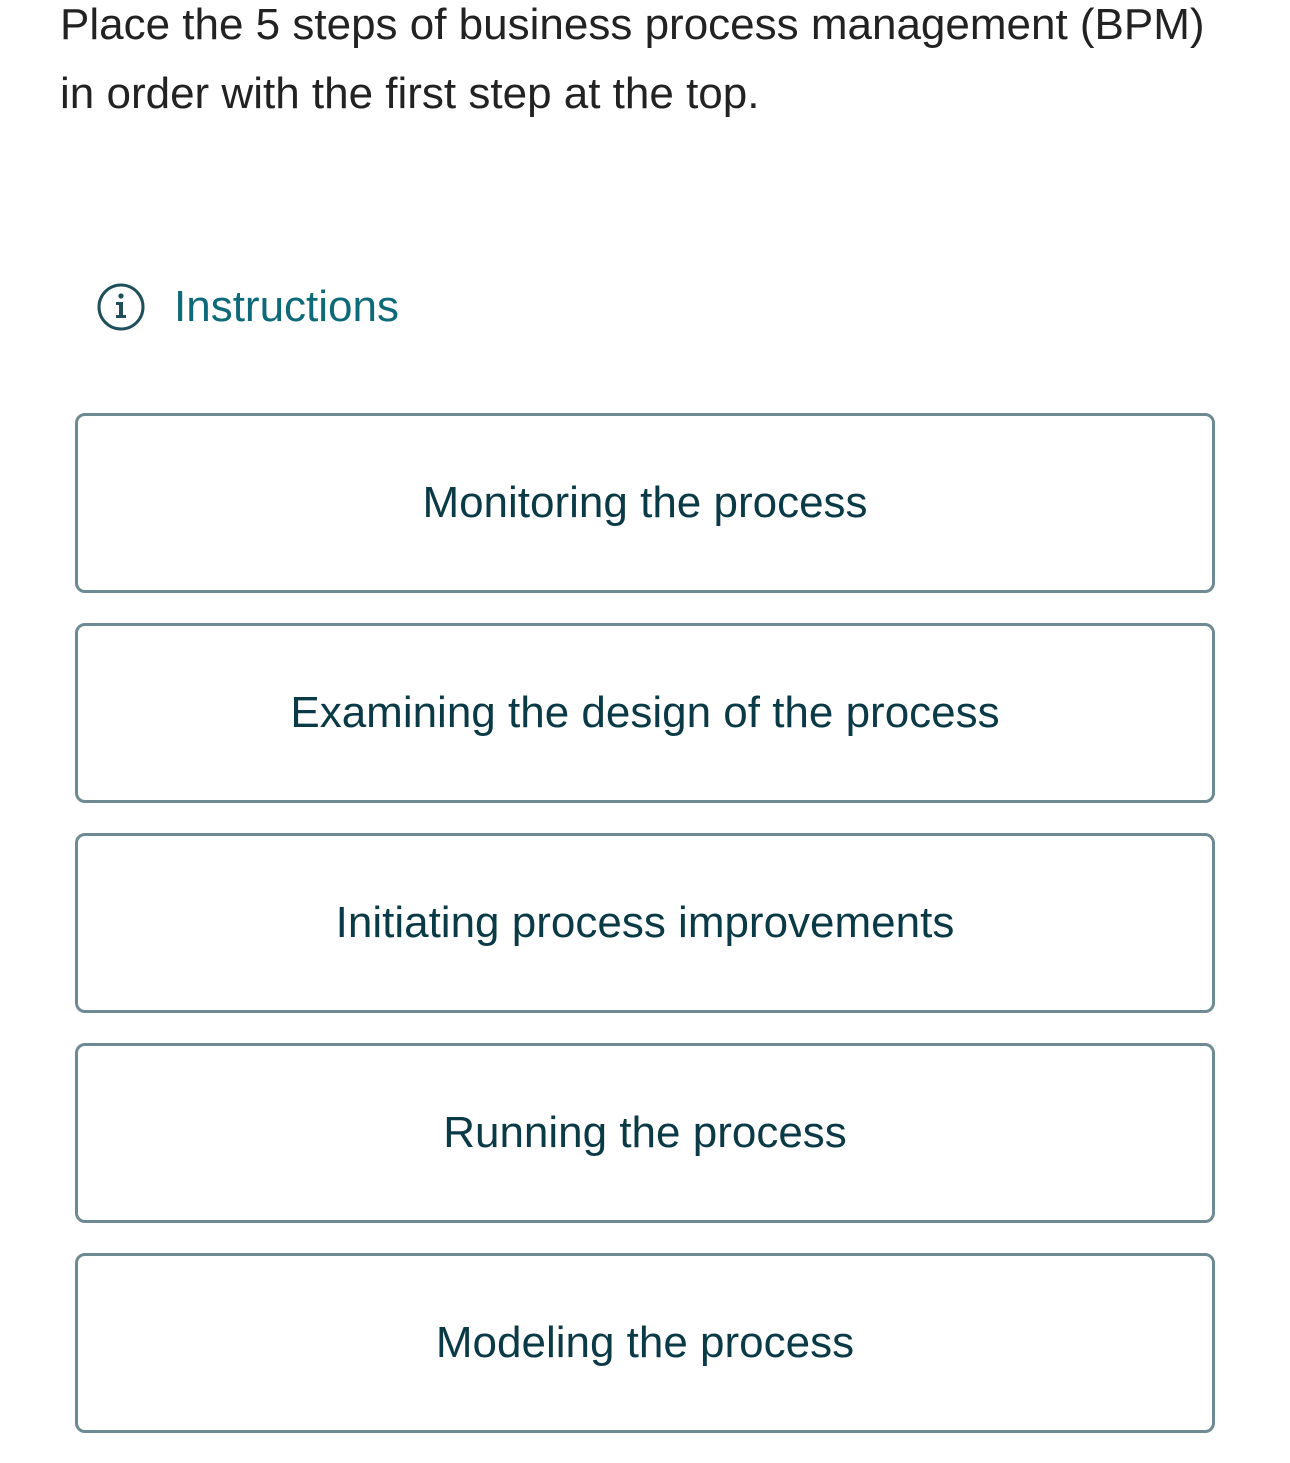 The image size is (1290, 1463). What do you see at coordinates (121, 307) in the screenshot?
I see `info-circle-icon` at bounding box center [121, 307].